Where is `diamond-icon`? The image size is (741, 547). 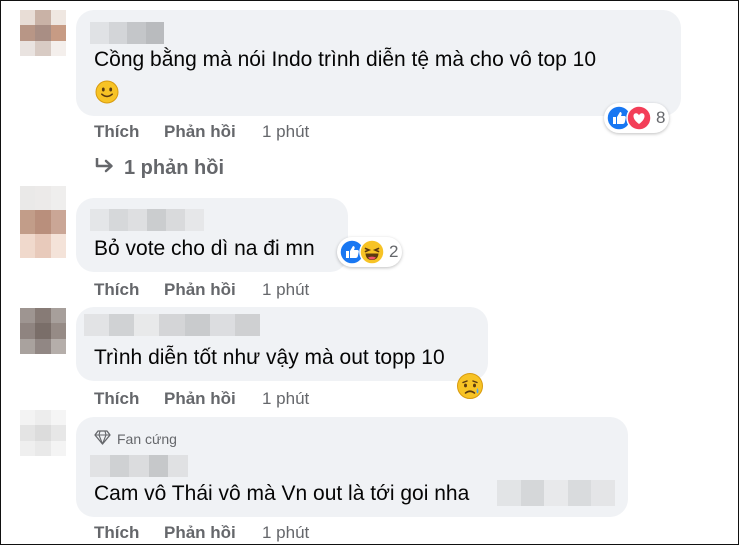
diamond-icon is located at coordinates (102, 439).